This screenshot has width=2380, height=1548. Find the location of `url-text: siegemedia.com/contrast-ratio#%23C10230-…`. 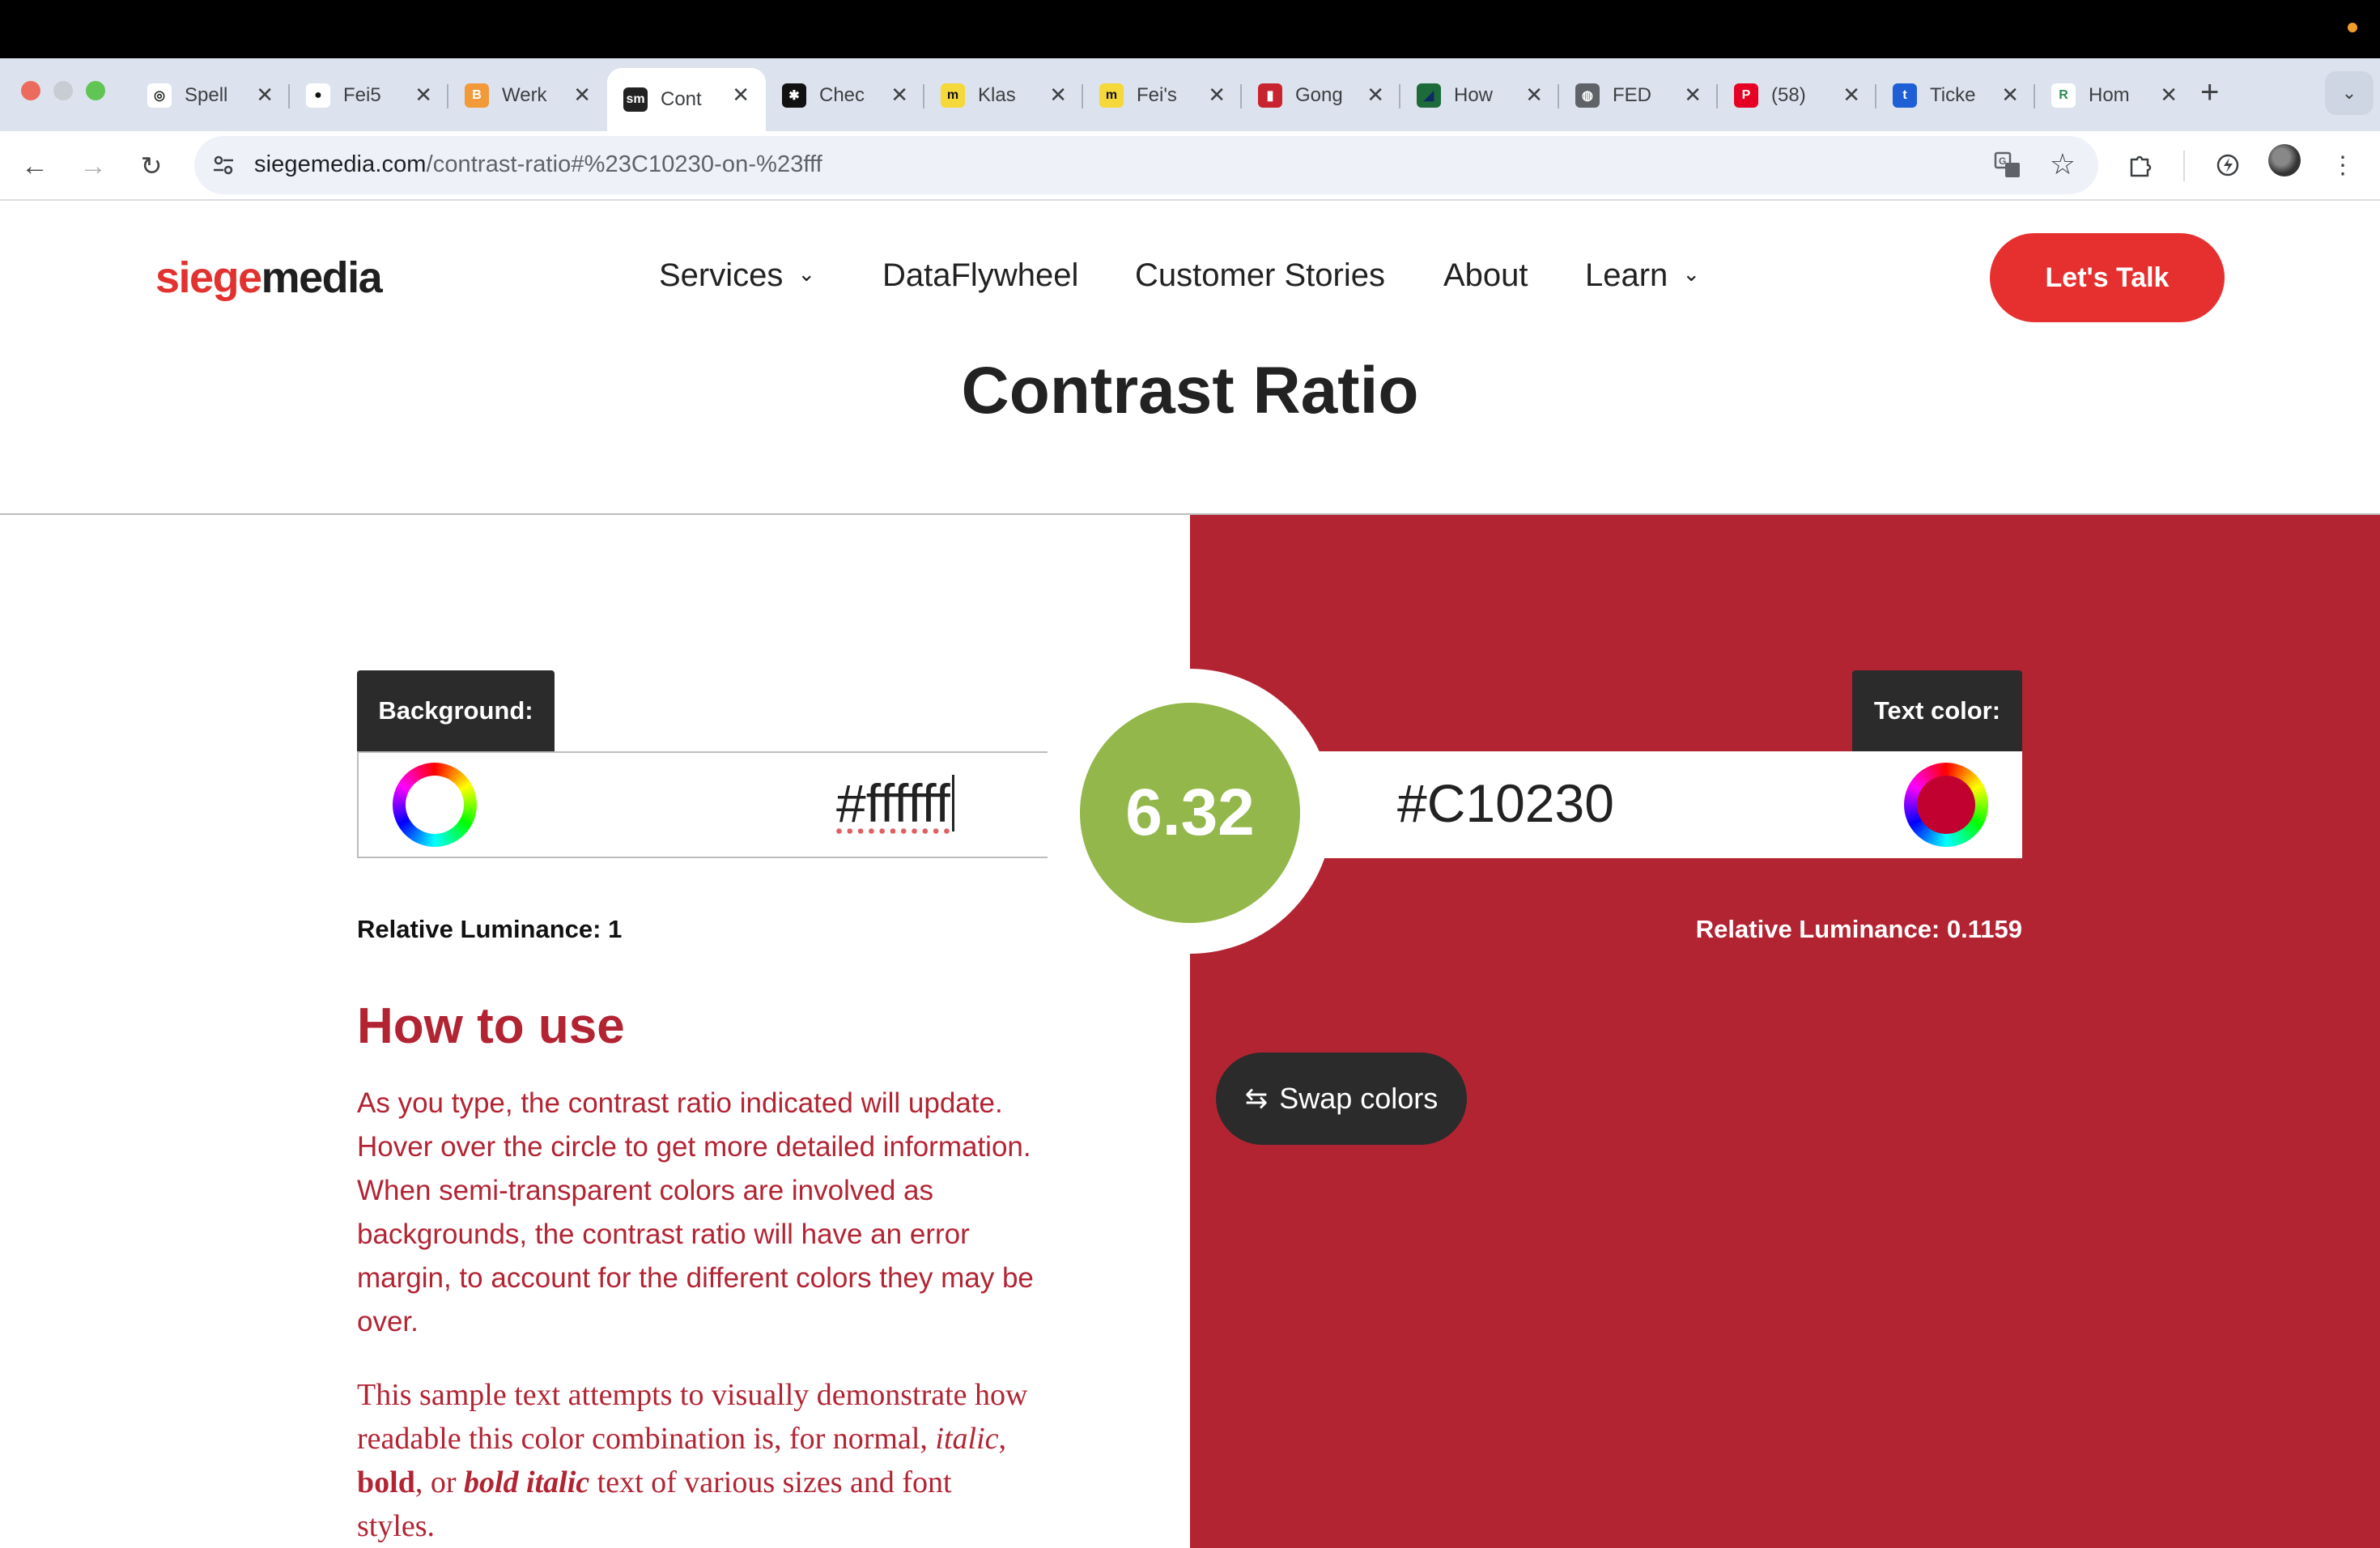

url-text: siegemedia.com/contrast-ratio#%23C10230-… is located at coordinates (538, 165).